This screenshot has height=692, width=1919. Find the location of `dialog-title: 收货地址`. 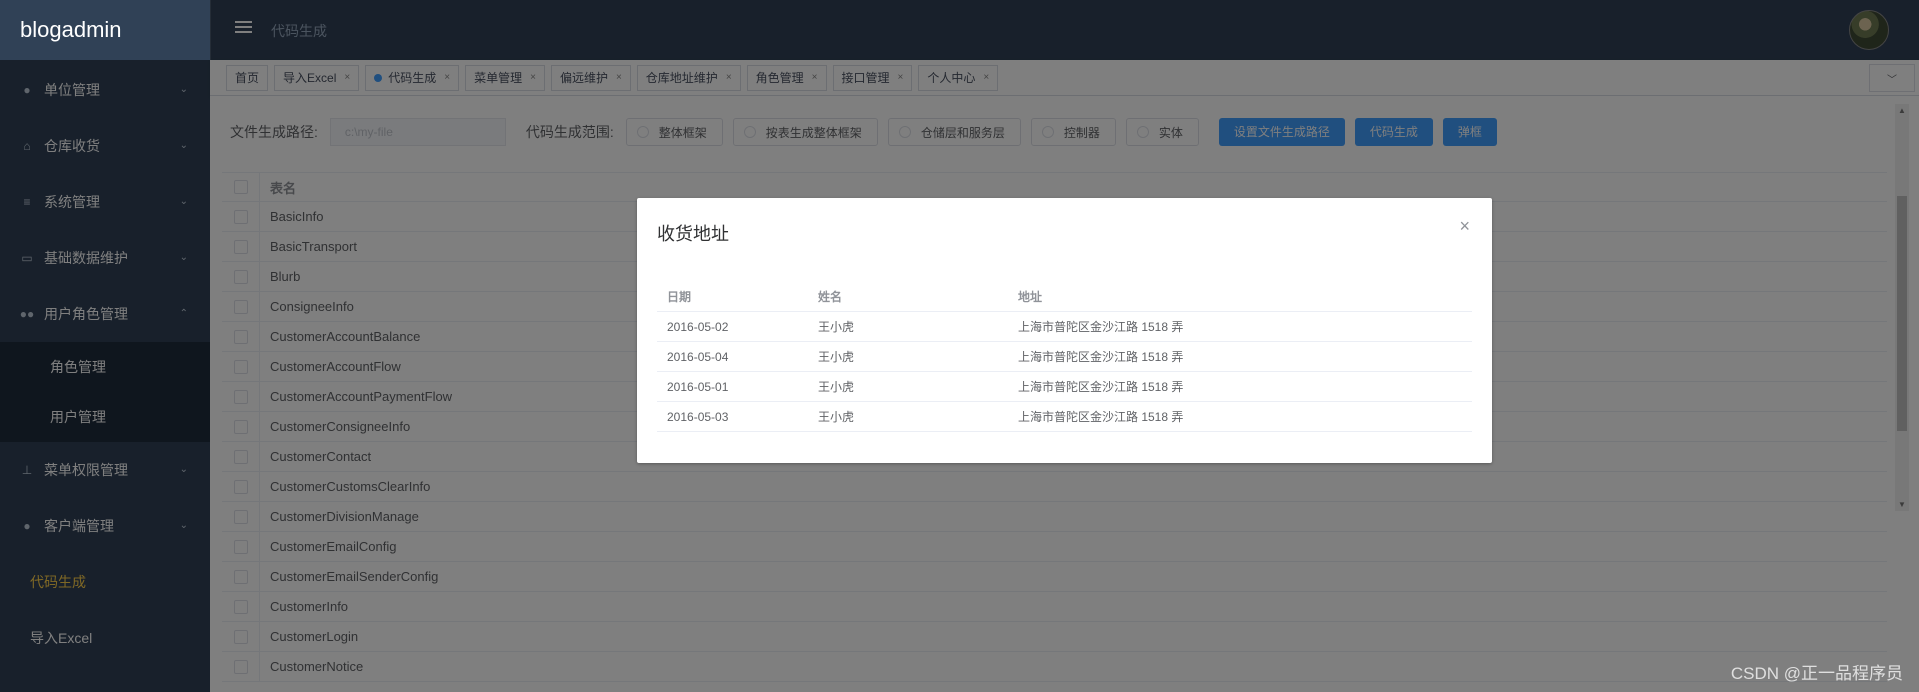

dialog-title: 收货地址 is located at coordinates (693, 234).